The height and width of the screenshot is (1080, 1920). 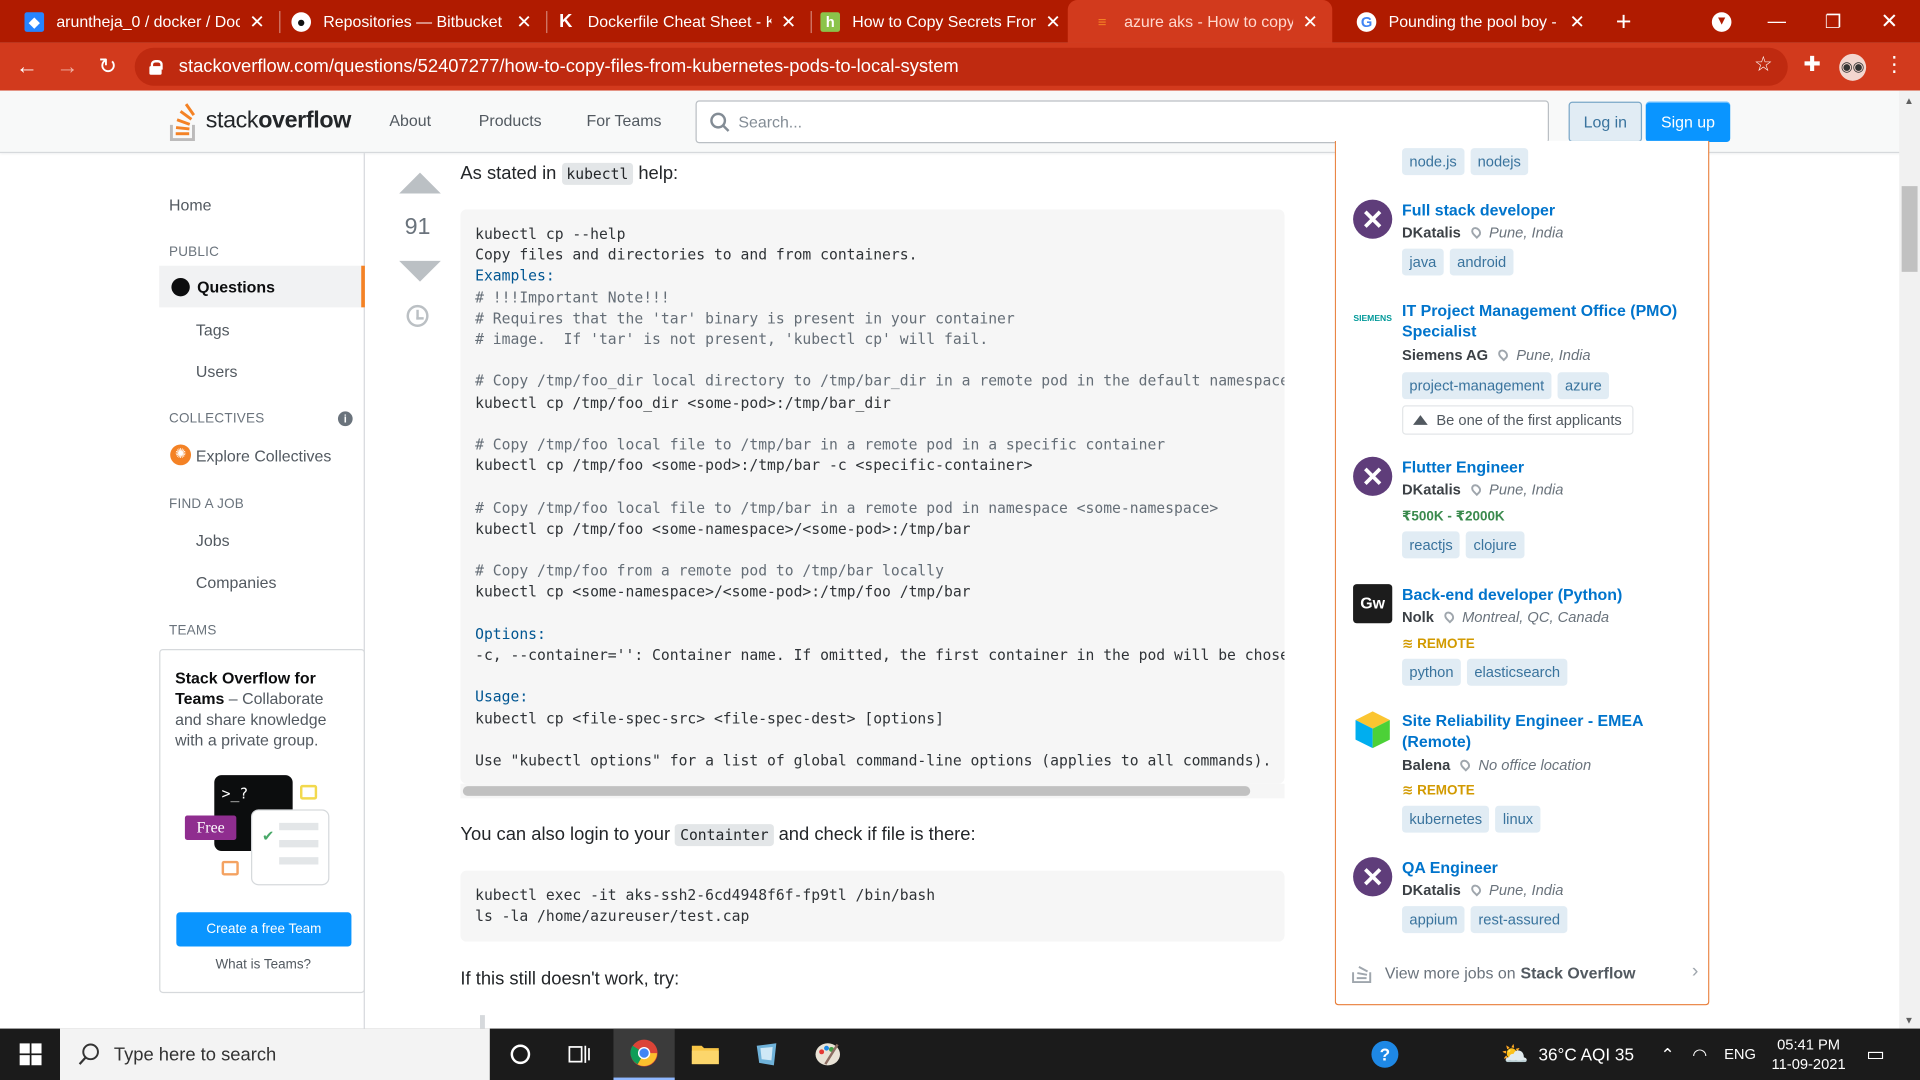 I want to click on nav-for-teams: For Teams, so click(x=624, y=120).